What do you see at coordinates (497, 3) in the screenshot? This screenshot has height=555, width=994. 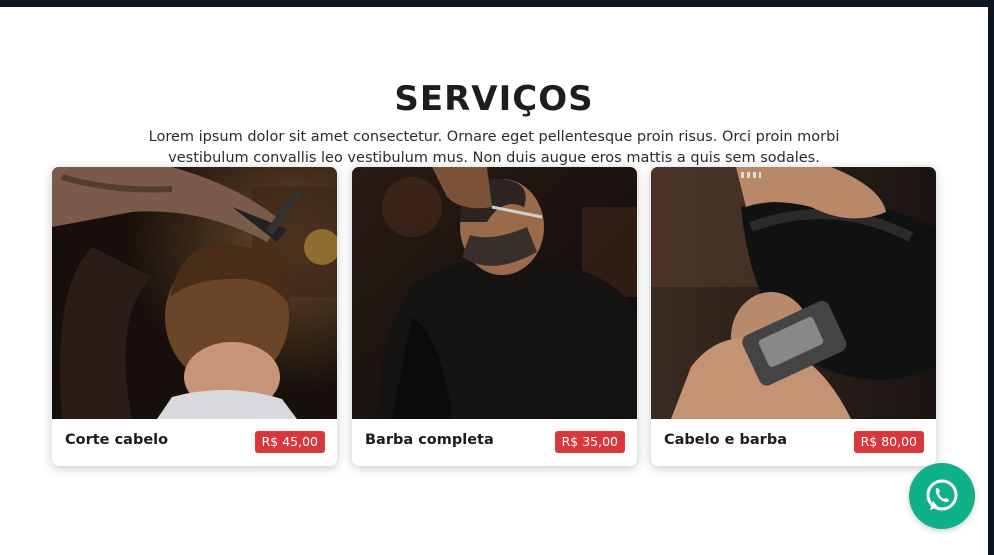 I see `top-frame-bar` at bounding box center [497, 3].